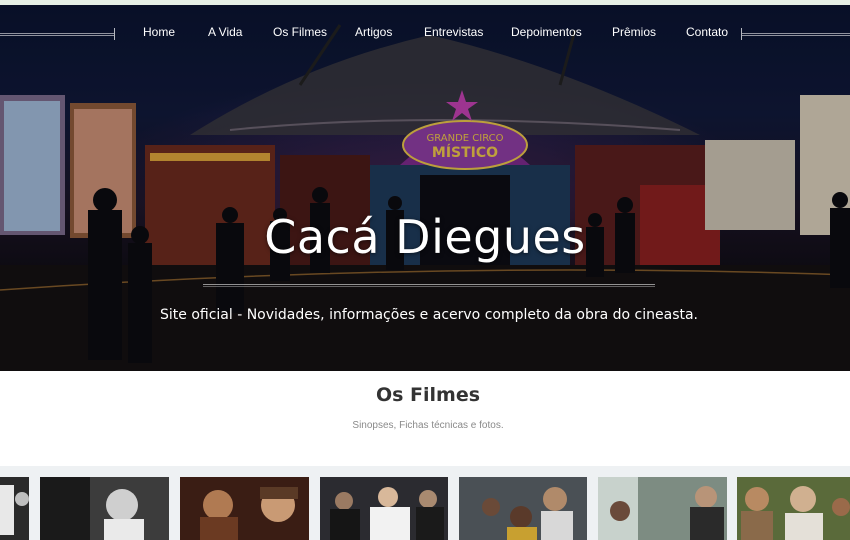  What do you see at coordinates (57, 34) in the screenshot?
I see `nav-divider-left` at bounding box center [57, 34].